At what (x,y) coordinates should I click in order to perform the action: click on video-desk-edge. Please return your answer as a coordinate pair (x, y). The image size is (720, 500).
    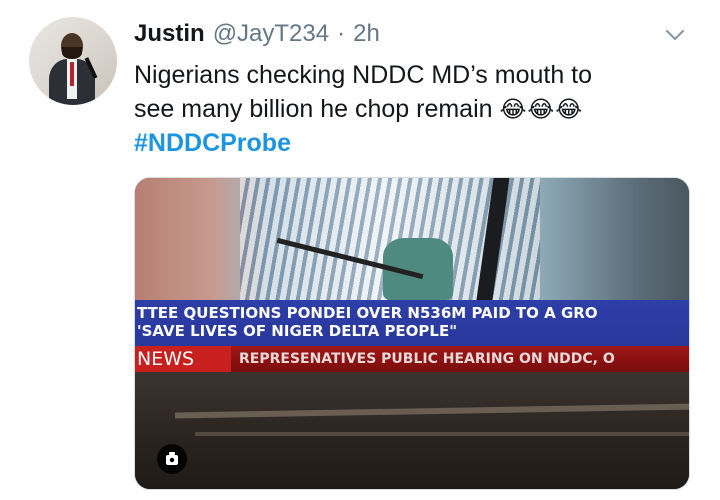
    Looking at the image, I should click on (431, 411).